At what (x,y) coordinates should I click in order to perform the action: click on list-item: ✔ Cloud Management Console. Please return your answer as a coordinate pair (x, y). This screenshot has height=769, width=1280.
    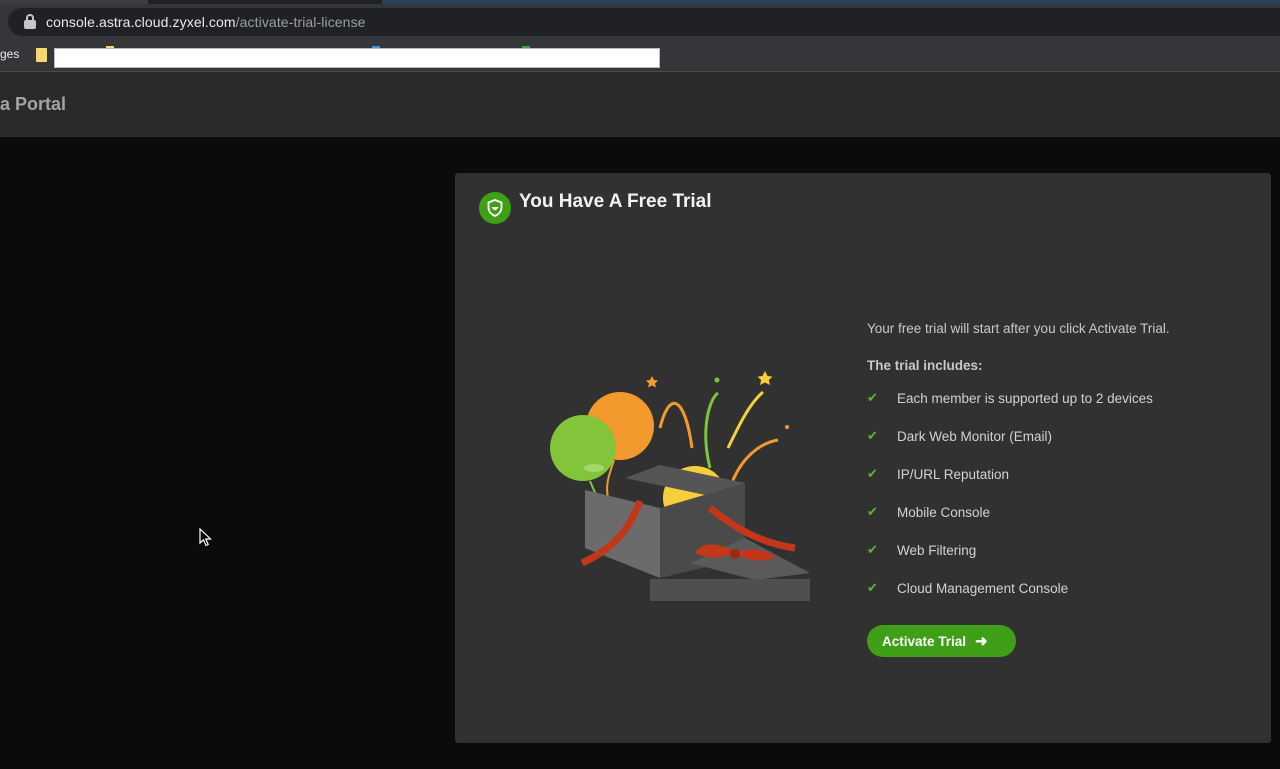
    Looking at the image, I should click on (1062, 588).